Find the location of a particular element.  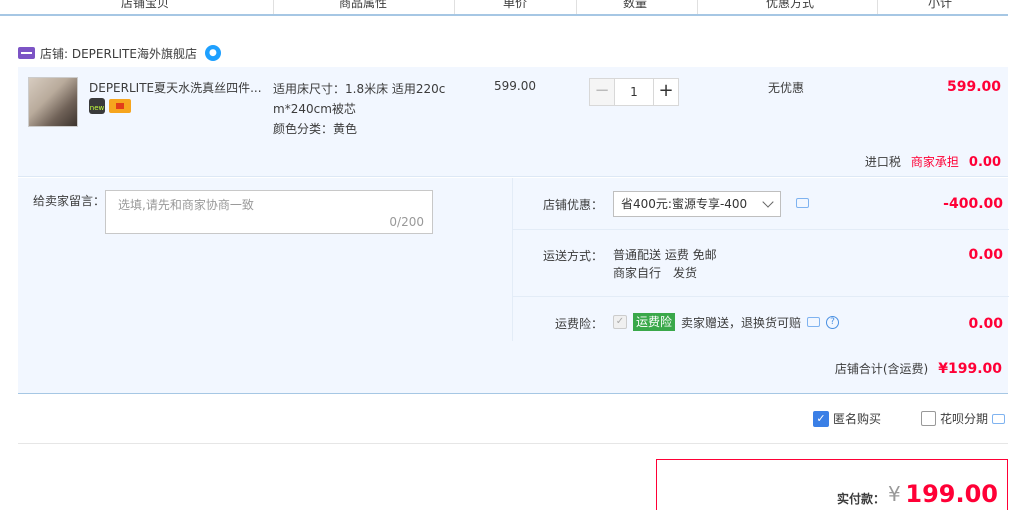

discount-row: 店铺优惠： 省400元:蜜源专享-400 -400.00 is located at coordinates (761, 204).